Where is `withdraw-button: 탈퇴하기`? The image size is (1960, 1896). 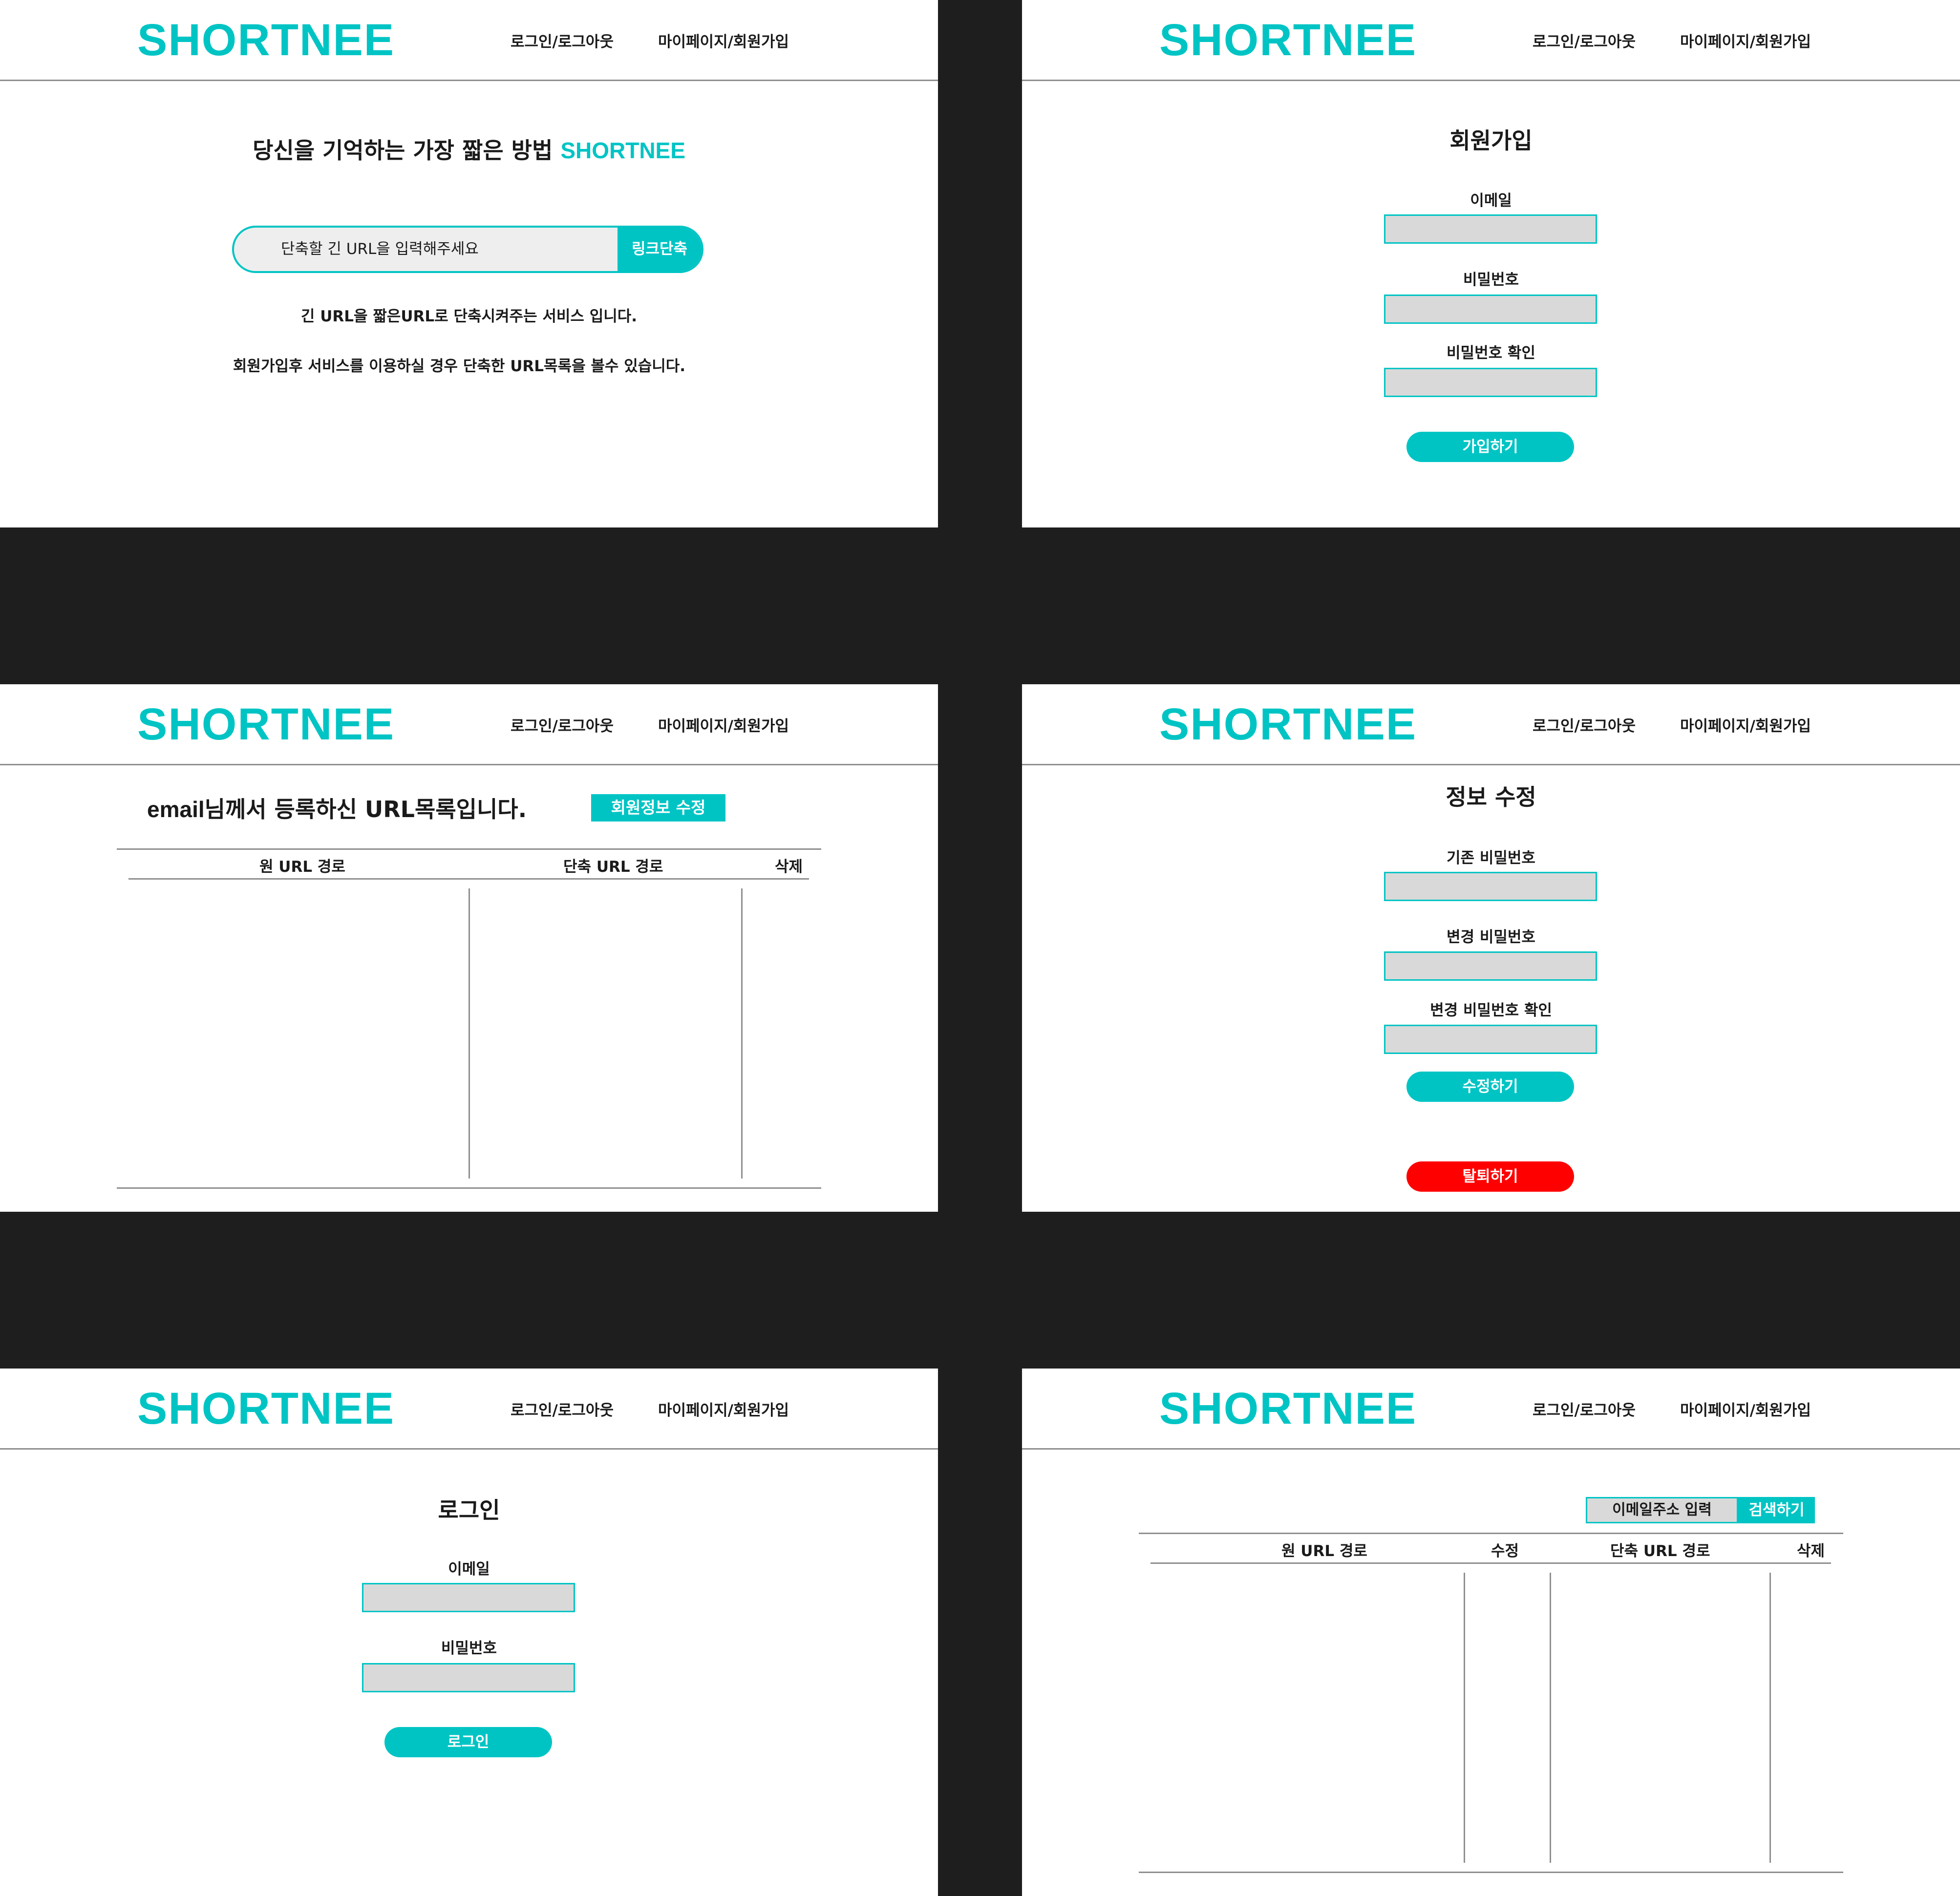
withdraw-button: 탈퇴하기 is located at coordinates (1490, 1176).